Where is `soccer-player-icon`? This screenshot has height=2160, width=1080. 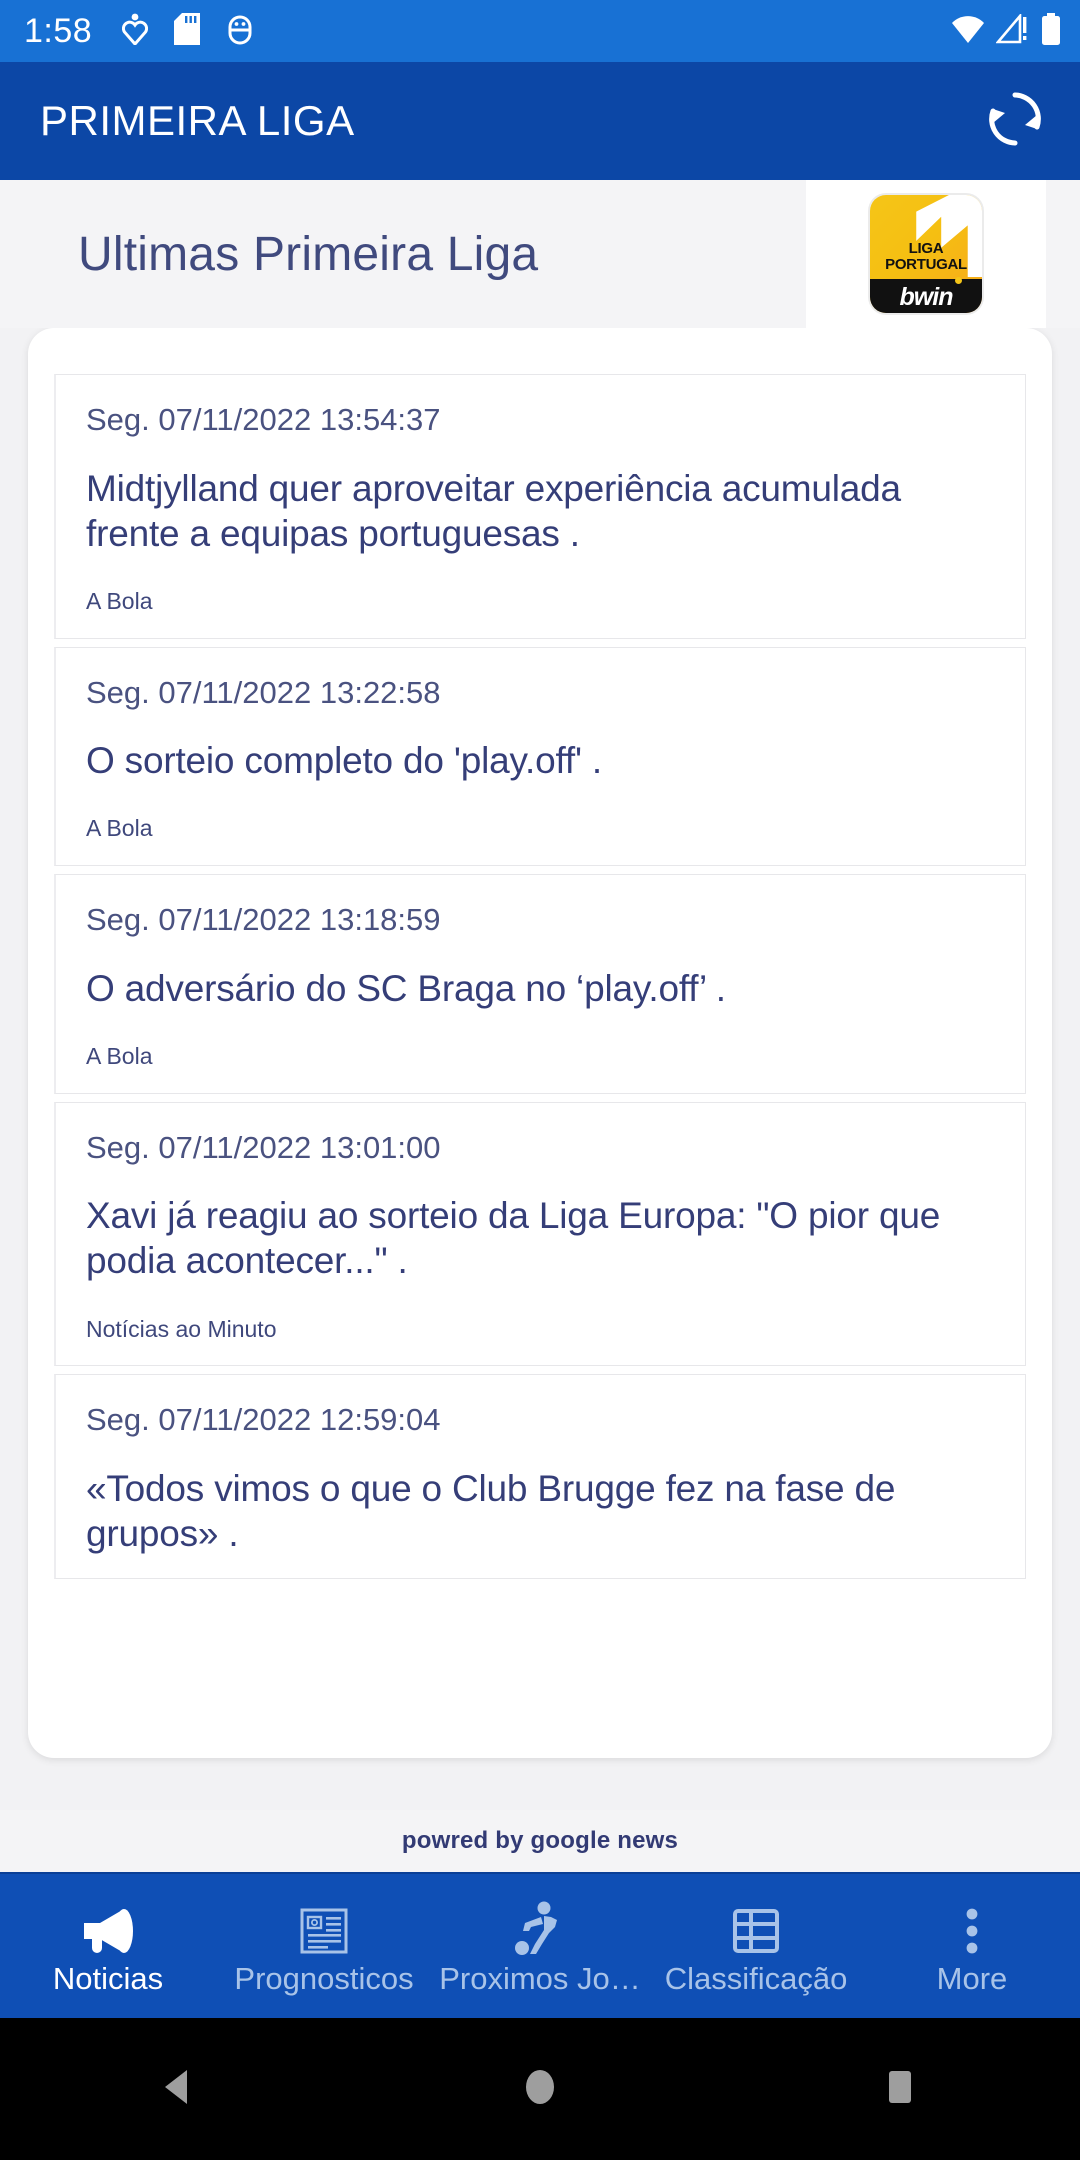
soccer-player-icon is located at coordinates (540, 1927).